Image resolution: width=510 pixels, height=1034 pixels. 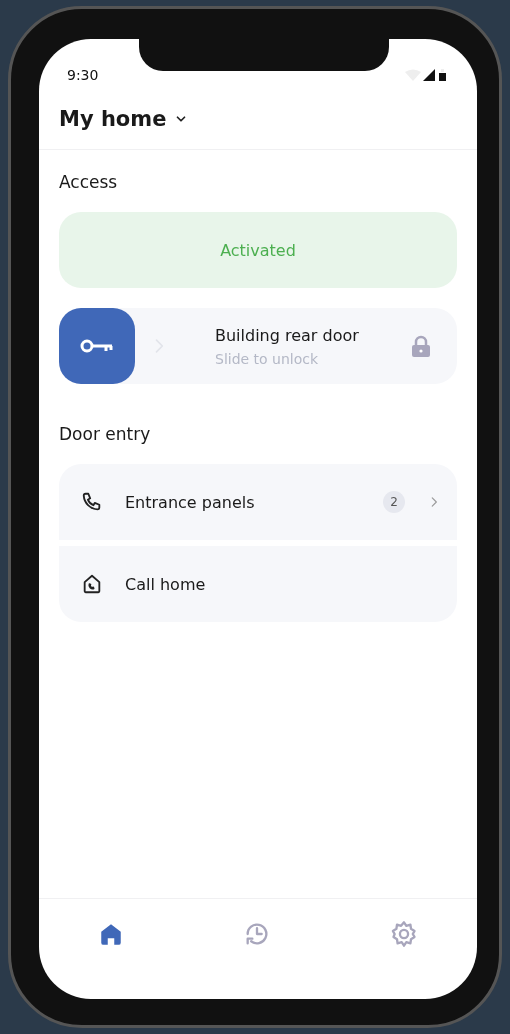 What do you see at coordinates (83, 75) in the screenshot?
I see `status-time: 9:30` at bounding box center [83, 75].